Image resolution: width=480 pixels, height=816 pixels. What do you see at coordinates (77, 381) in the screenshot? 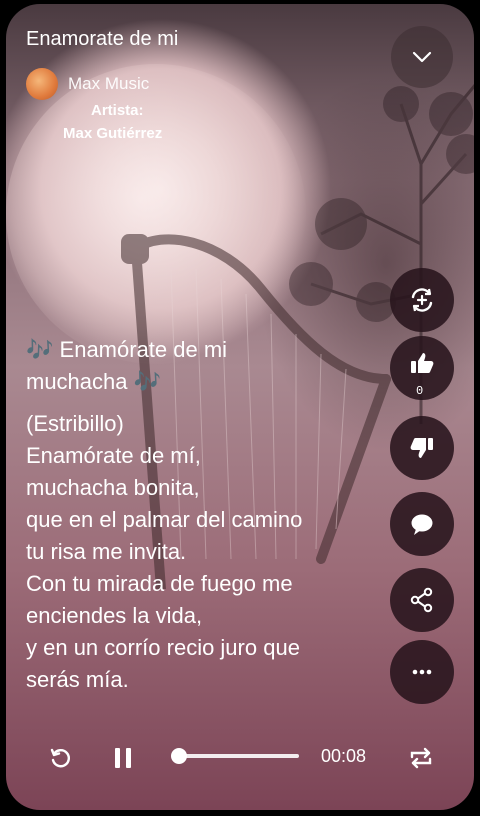
I see `song-title-line-2: muchacha` at bounding box center [77, 381].